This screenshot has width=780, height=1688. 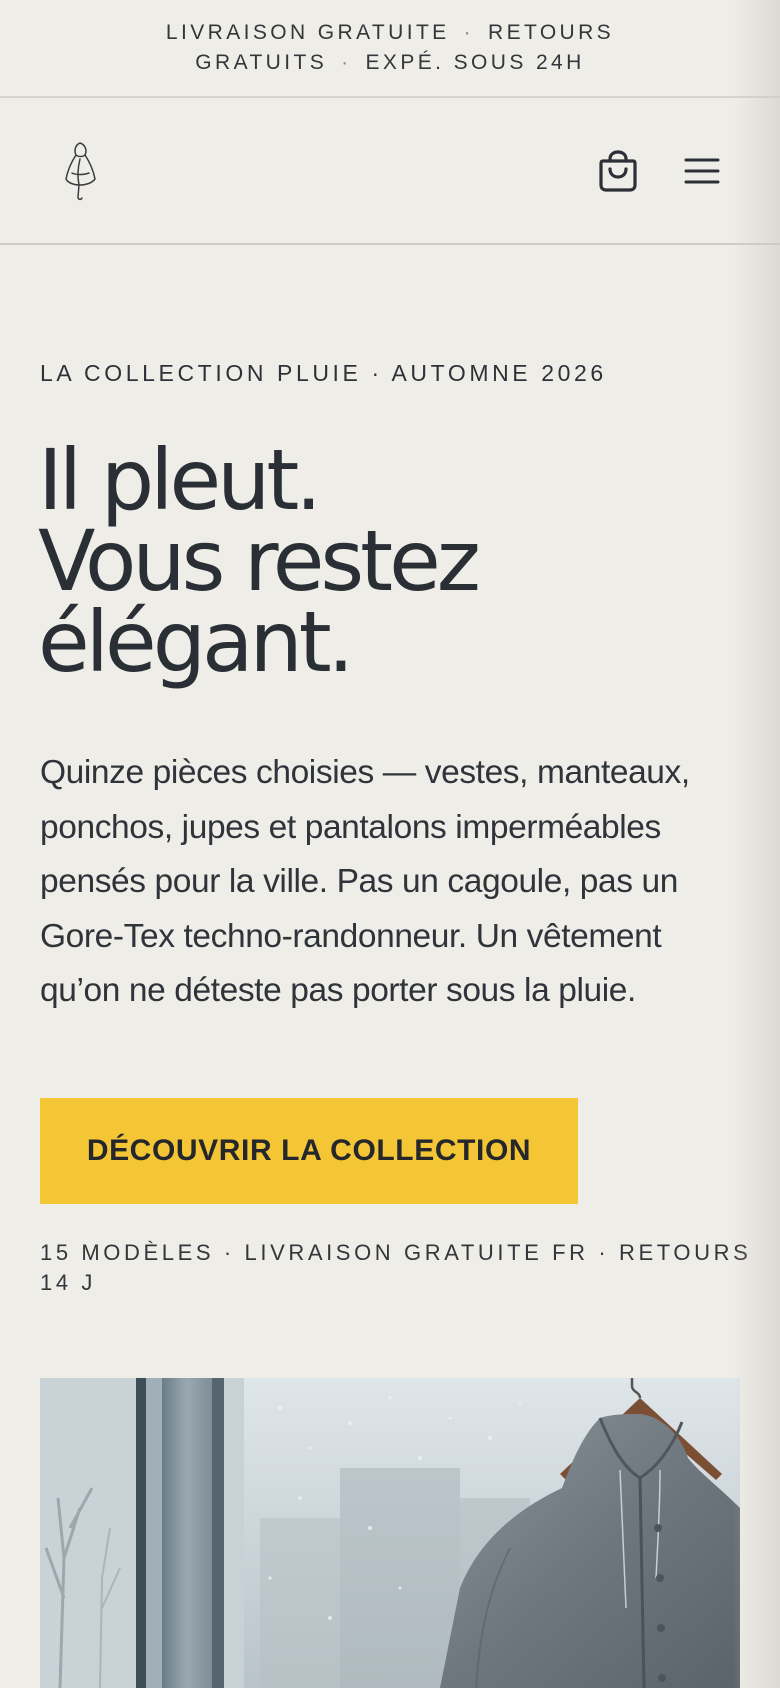 I want to click on logo-link, so click(x=81, y=171).